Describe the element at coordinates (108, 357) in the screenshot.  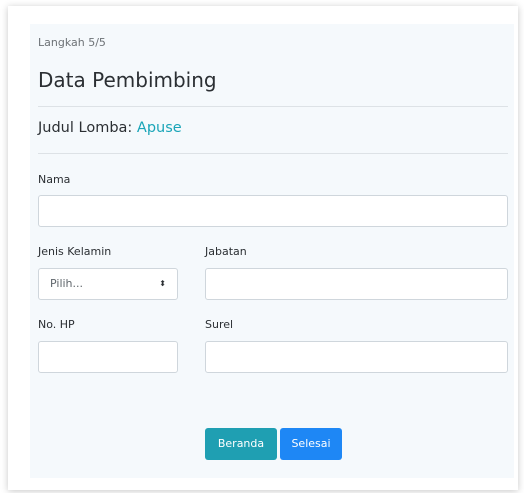
I see `phone-input` at that location.